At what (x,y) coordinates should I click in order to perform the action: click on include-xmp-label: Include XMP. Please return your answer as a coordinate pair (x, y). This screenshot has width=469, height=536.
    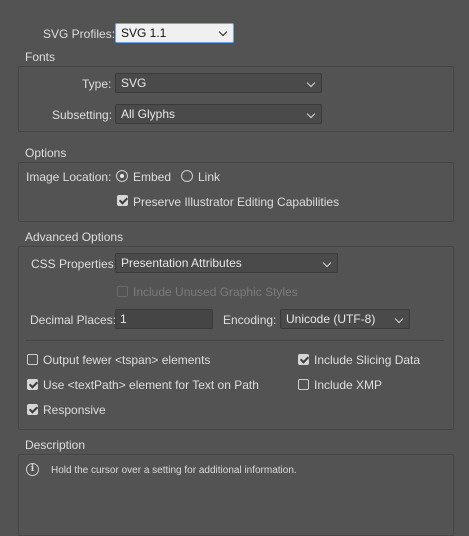
    Looking at the image, I should click on (348, 385).